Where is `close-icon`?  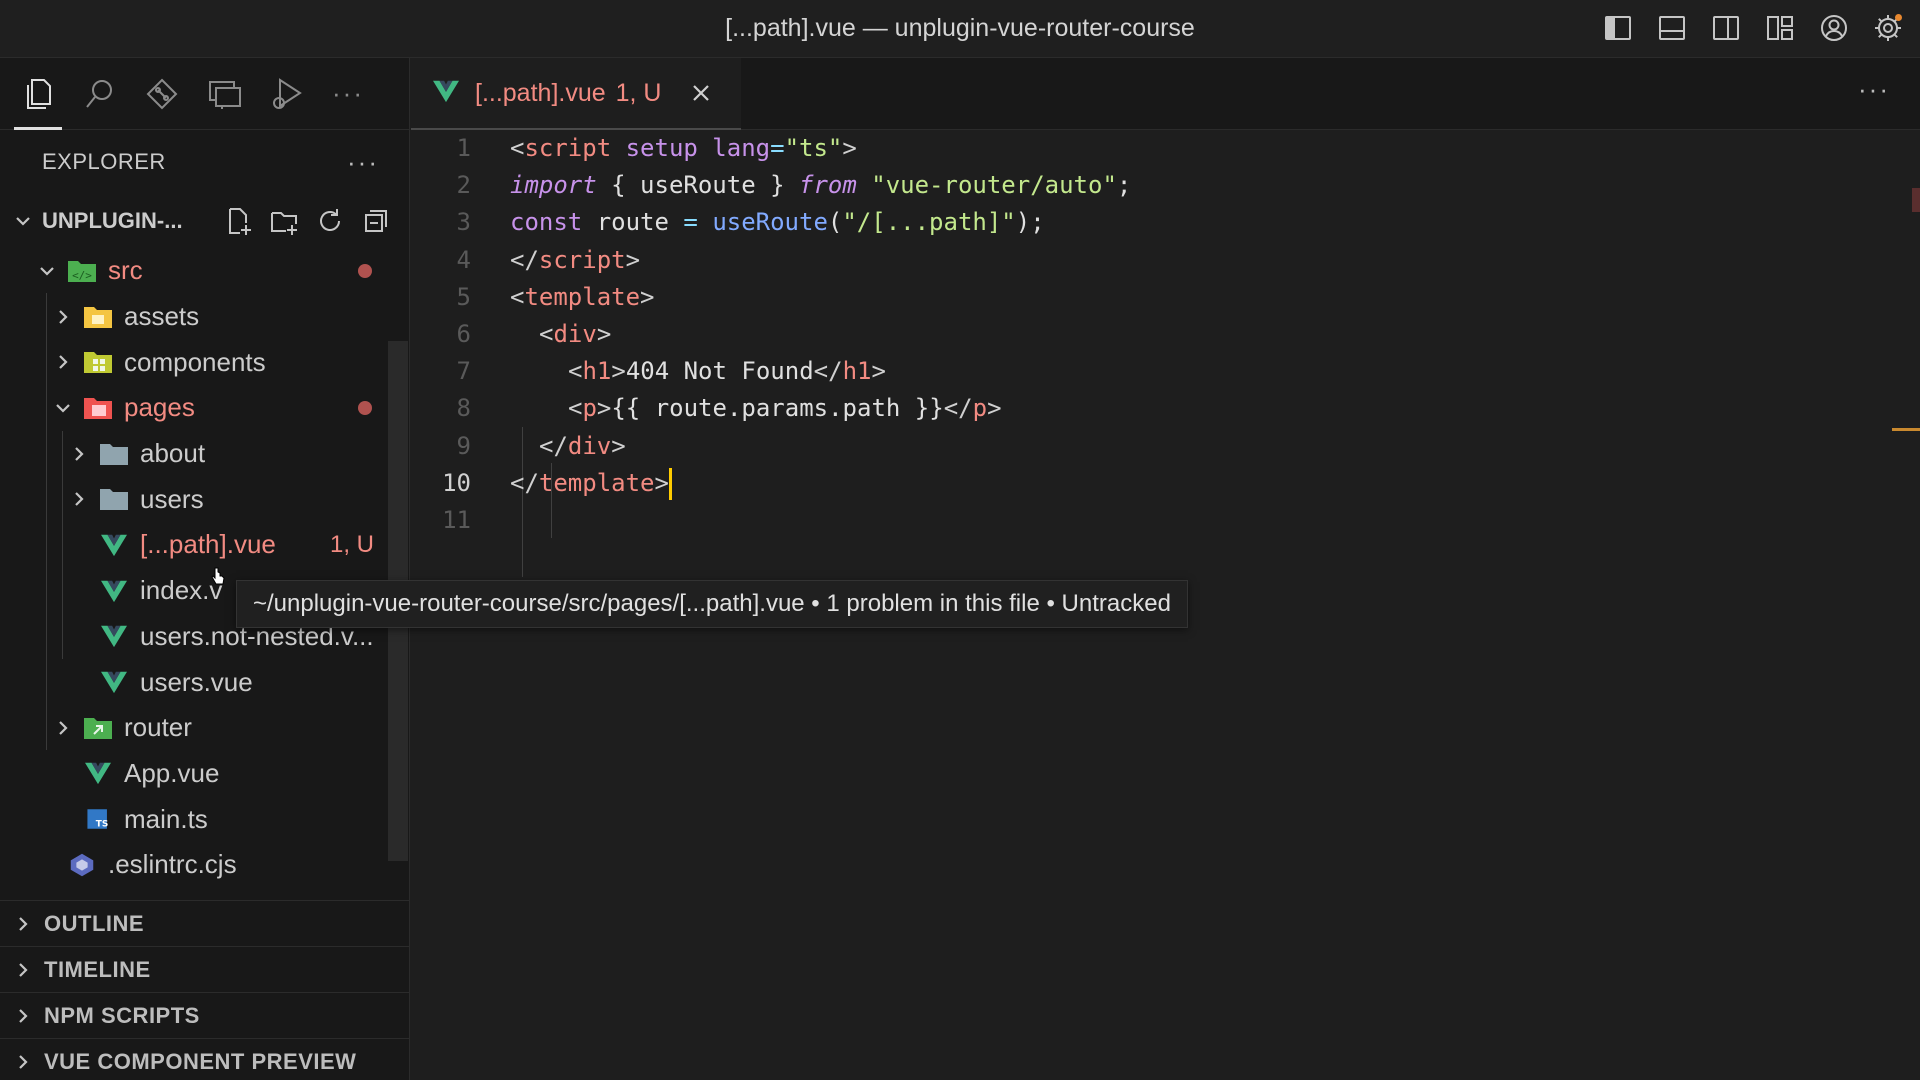
close-icon is located at coordinates (701, 93).